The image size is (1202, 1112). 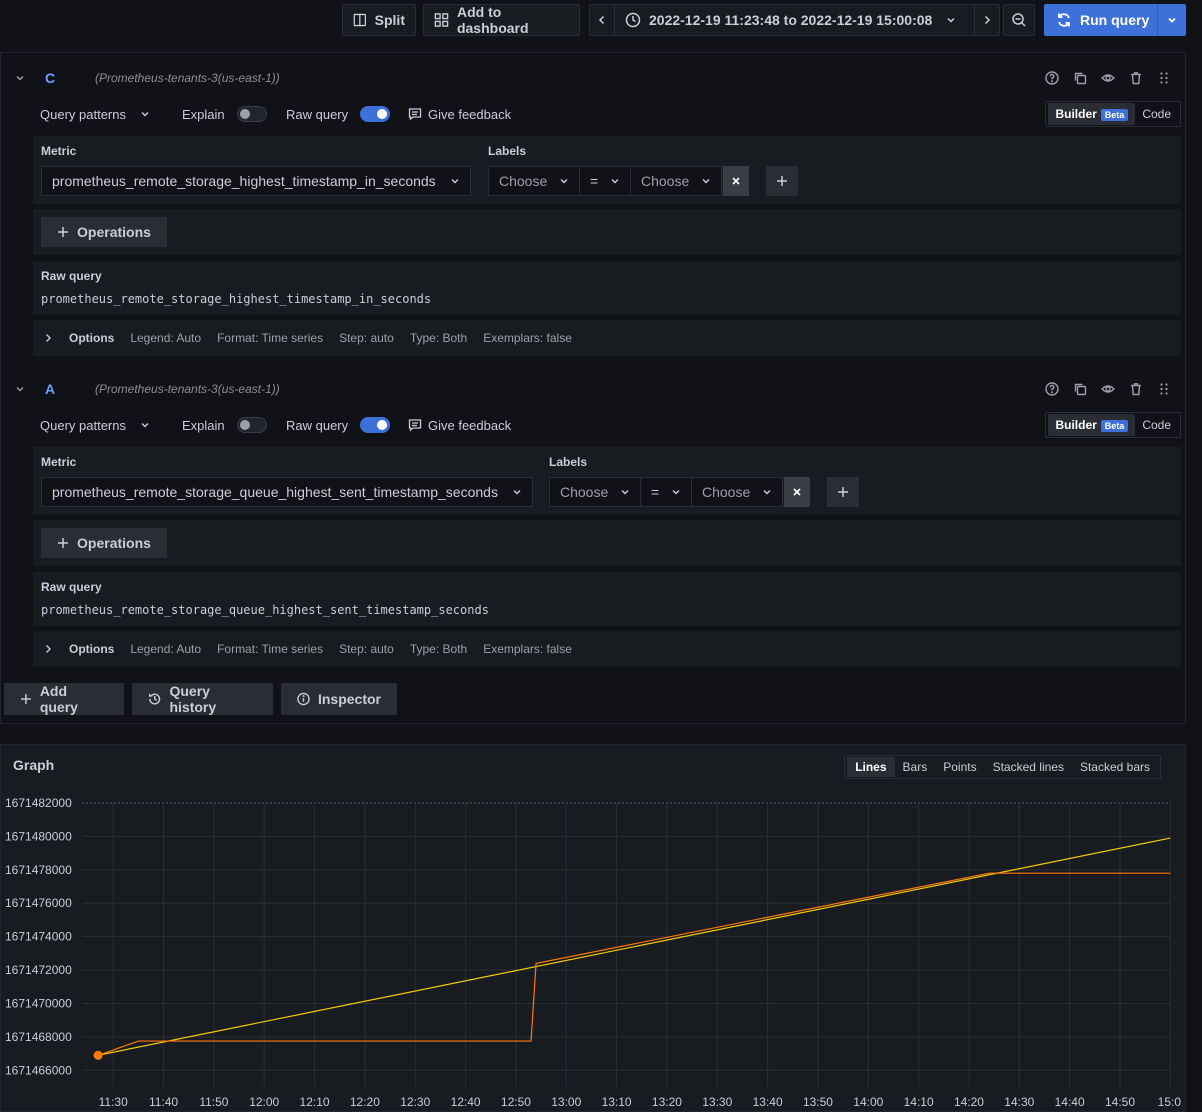 I want to click on query-ref-id: C, so click(x=65, y=78).